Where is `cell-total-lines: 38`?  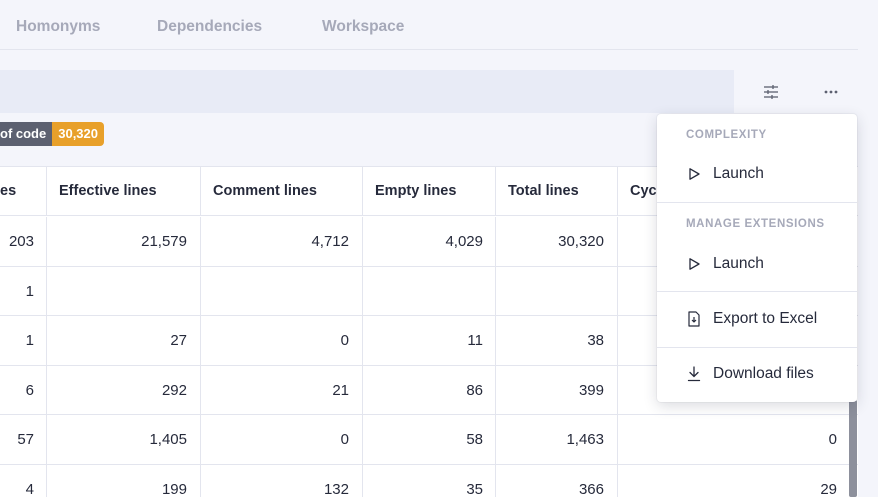
cell-total-lines: 38 is located at coordinates (557, 340).